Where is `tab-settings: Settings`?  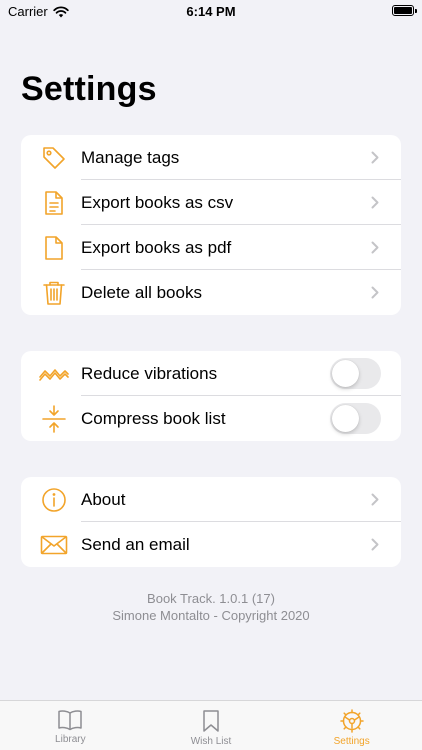 tab-settings: Settings is located at coordinates (351, 725).